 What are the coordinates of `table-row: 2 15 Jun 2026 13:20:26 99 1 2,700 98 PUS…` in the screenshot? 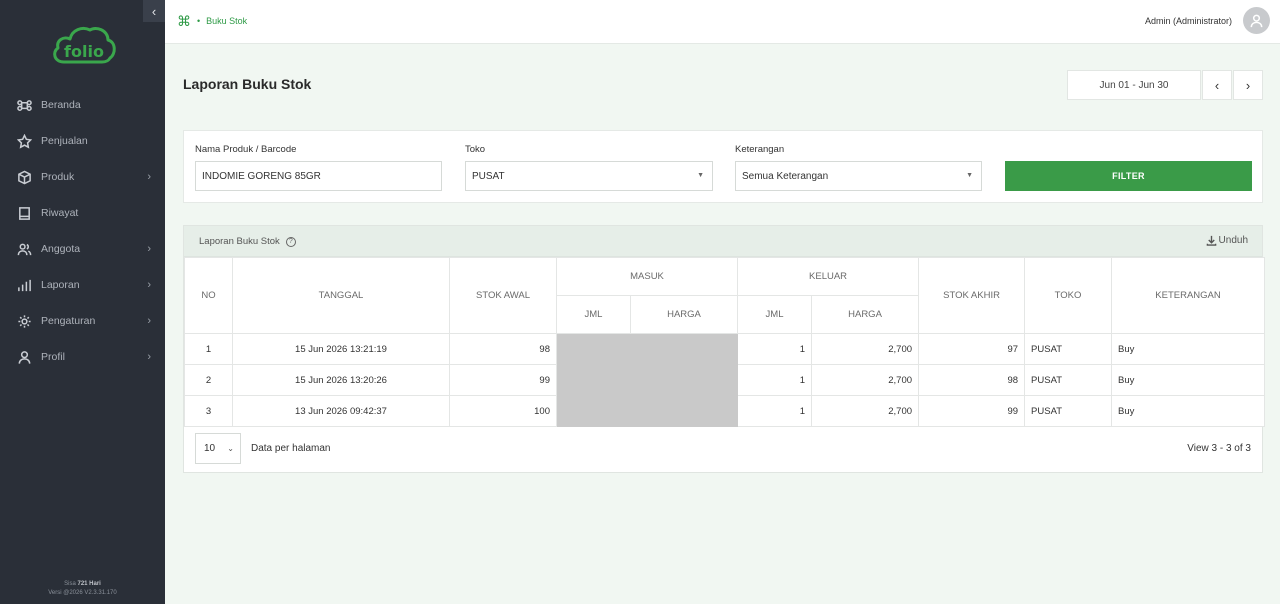 It's located at (725, 380).